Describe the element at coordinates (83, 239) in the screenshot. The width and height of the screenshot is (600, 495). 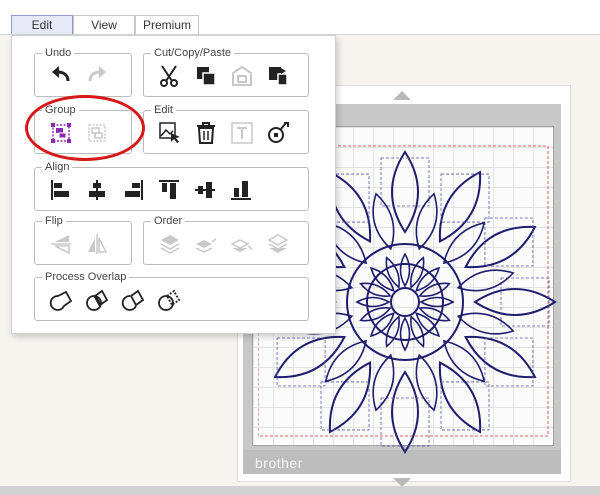
I see `flip-group: Flip` at that location.